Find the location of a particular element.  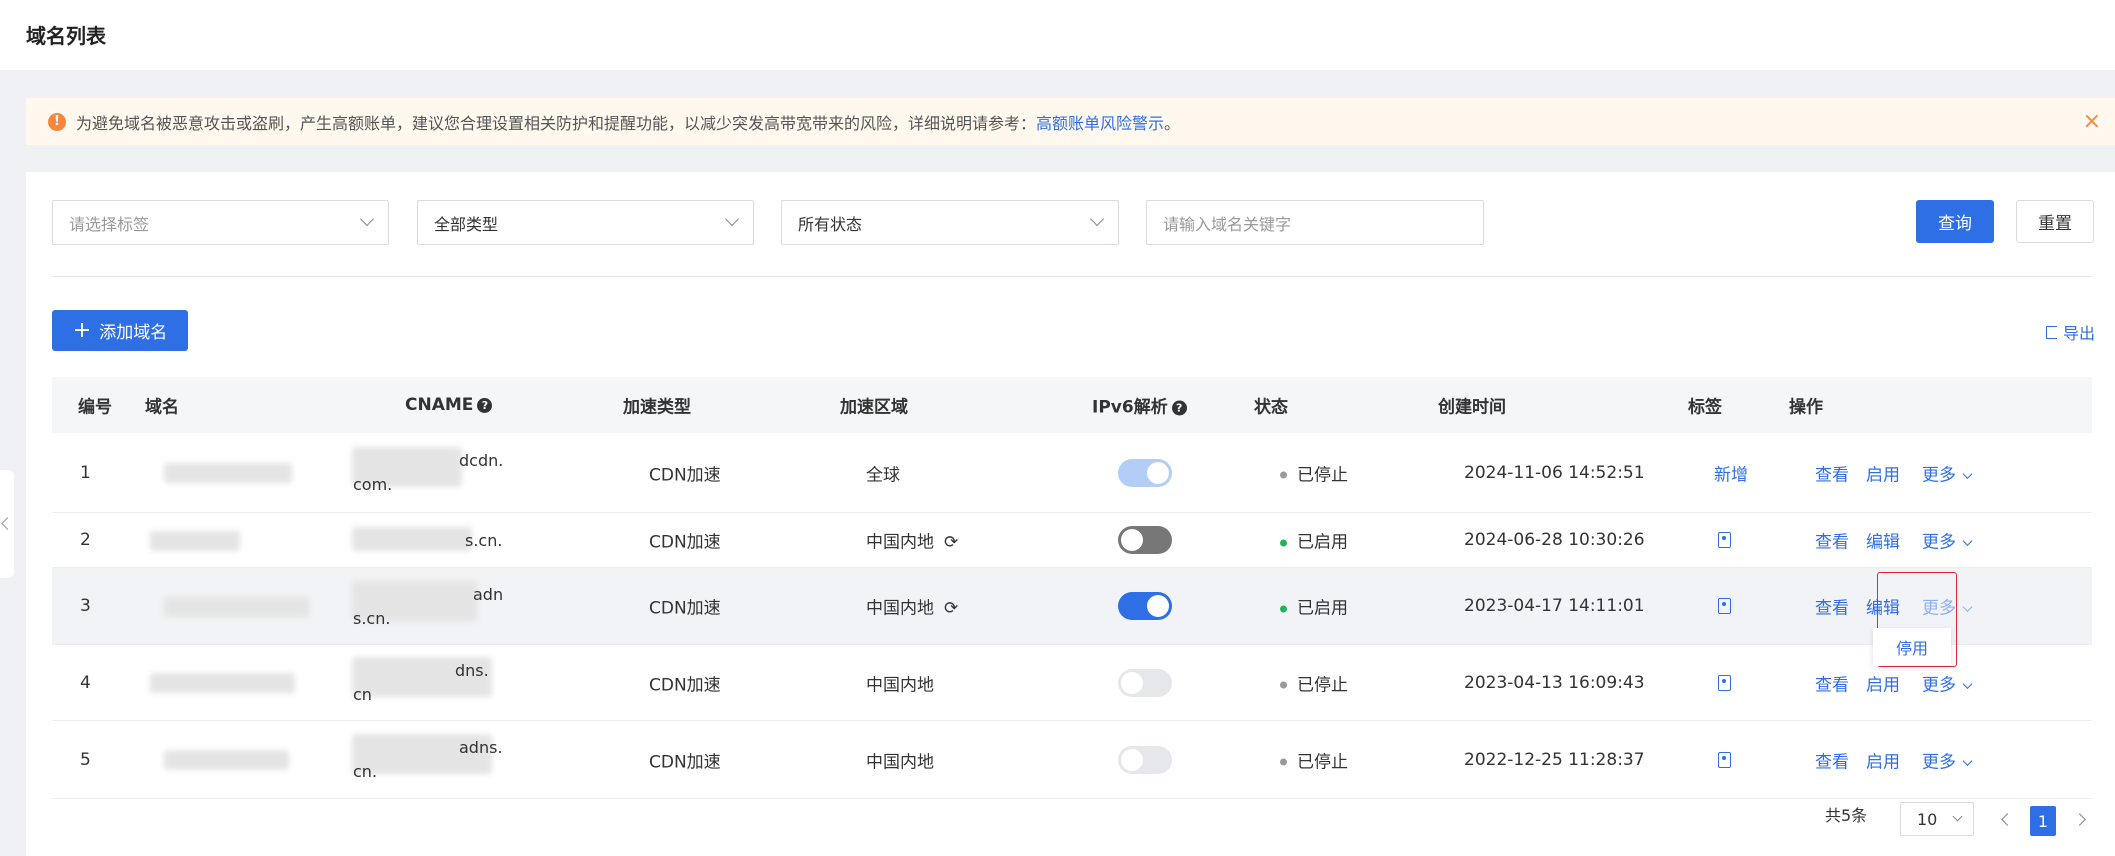

export-button: 导出 is located at coordinates (2070, 332).